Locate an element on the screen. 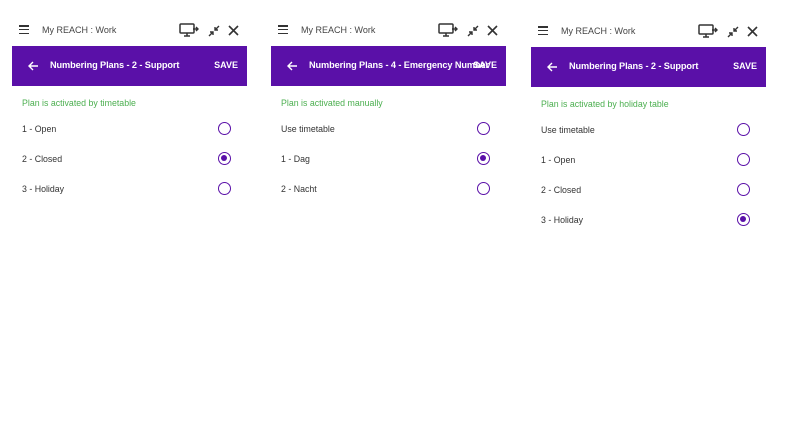 This screenshot has width=788, height=446. option-row: 1 - Dag is located at coordinates (388, 161).